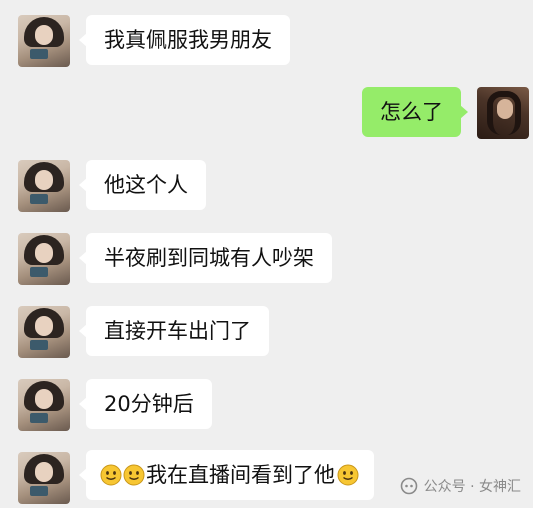 The height and width of the screenshot is (508, 533). I want to click on message-text: 我在直播间看到了他, so click(240, 475).